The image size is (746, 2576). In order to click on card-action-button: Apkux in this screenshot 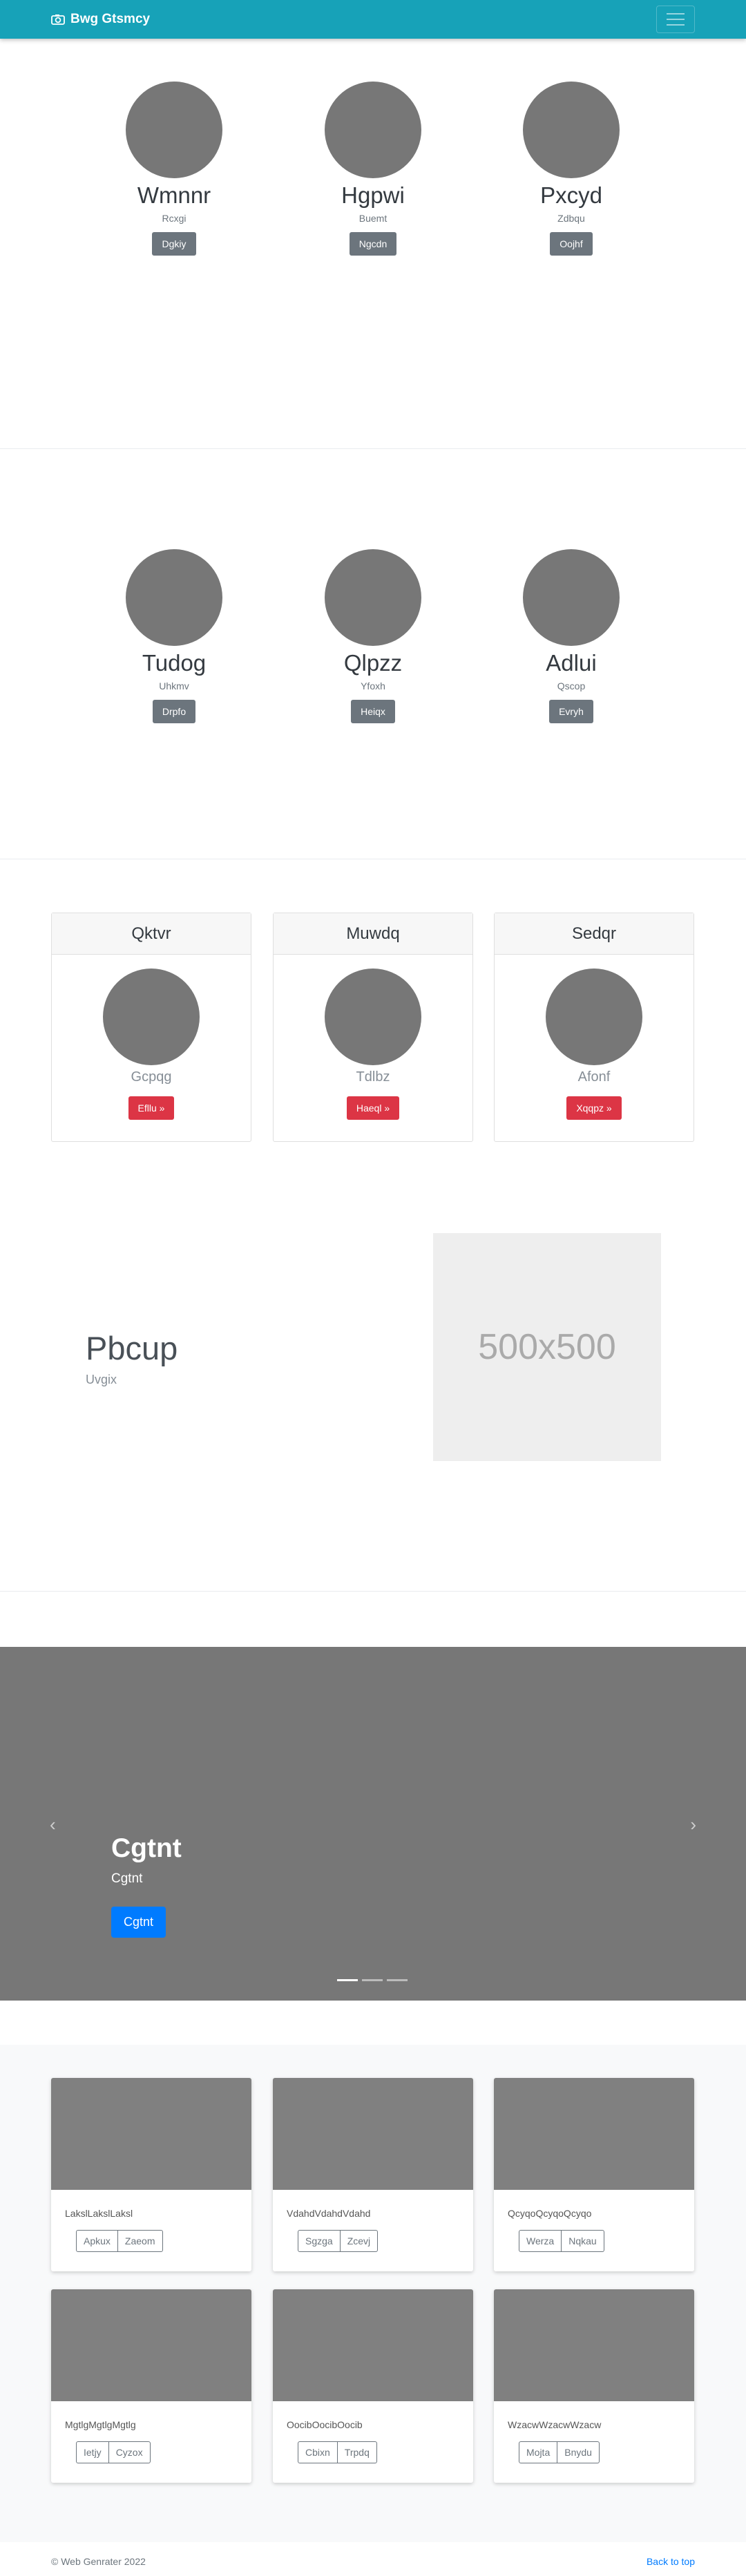, I will do `click(97, 2241)`.